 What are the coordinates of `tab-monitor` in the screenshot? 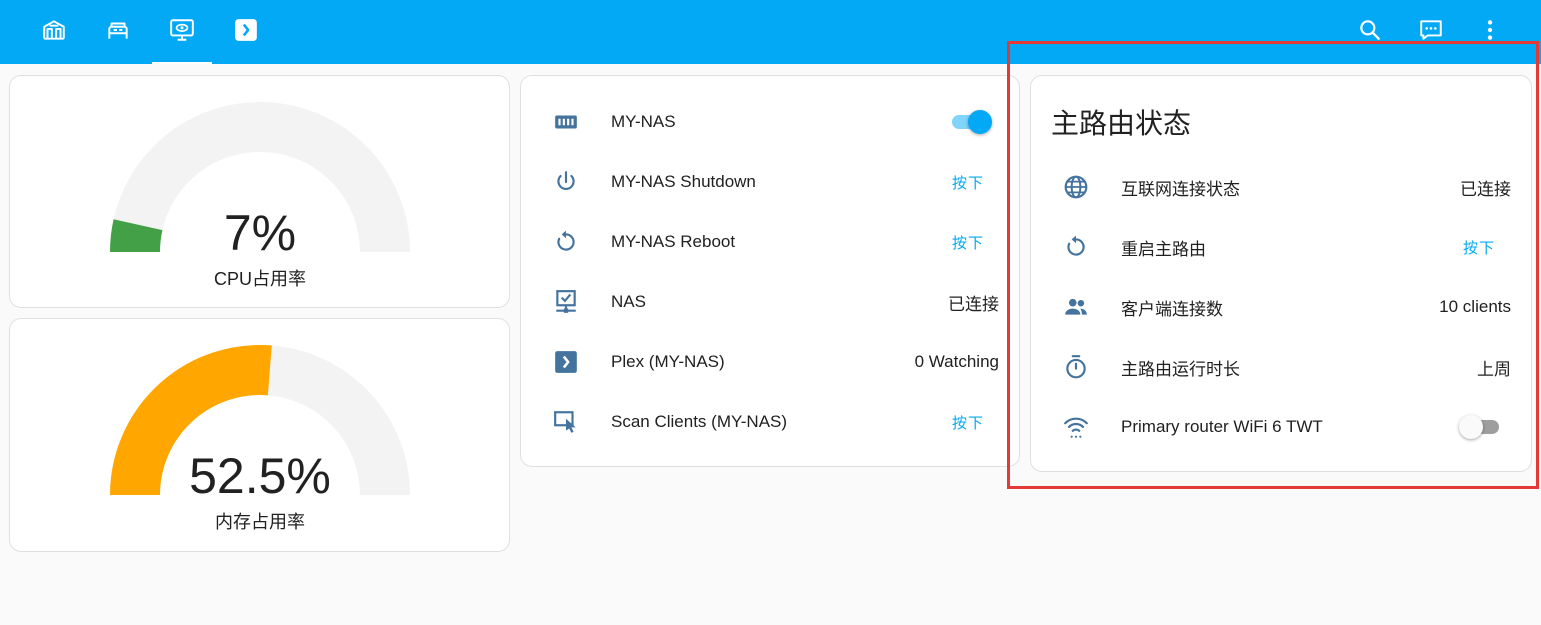 It's located at (182, 32).